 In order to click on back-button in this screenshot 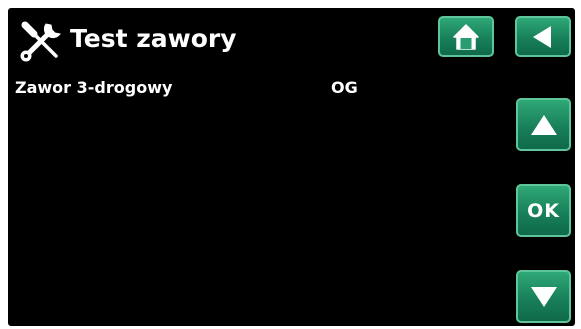, I will do `click(543, 36)`.